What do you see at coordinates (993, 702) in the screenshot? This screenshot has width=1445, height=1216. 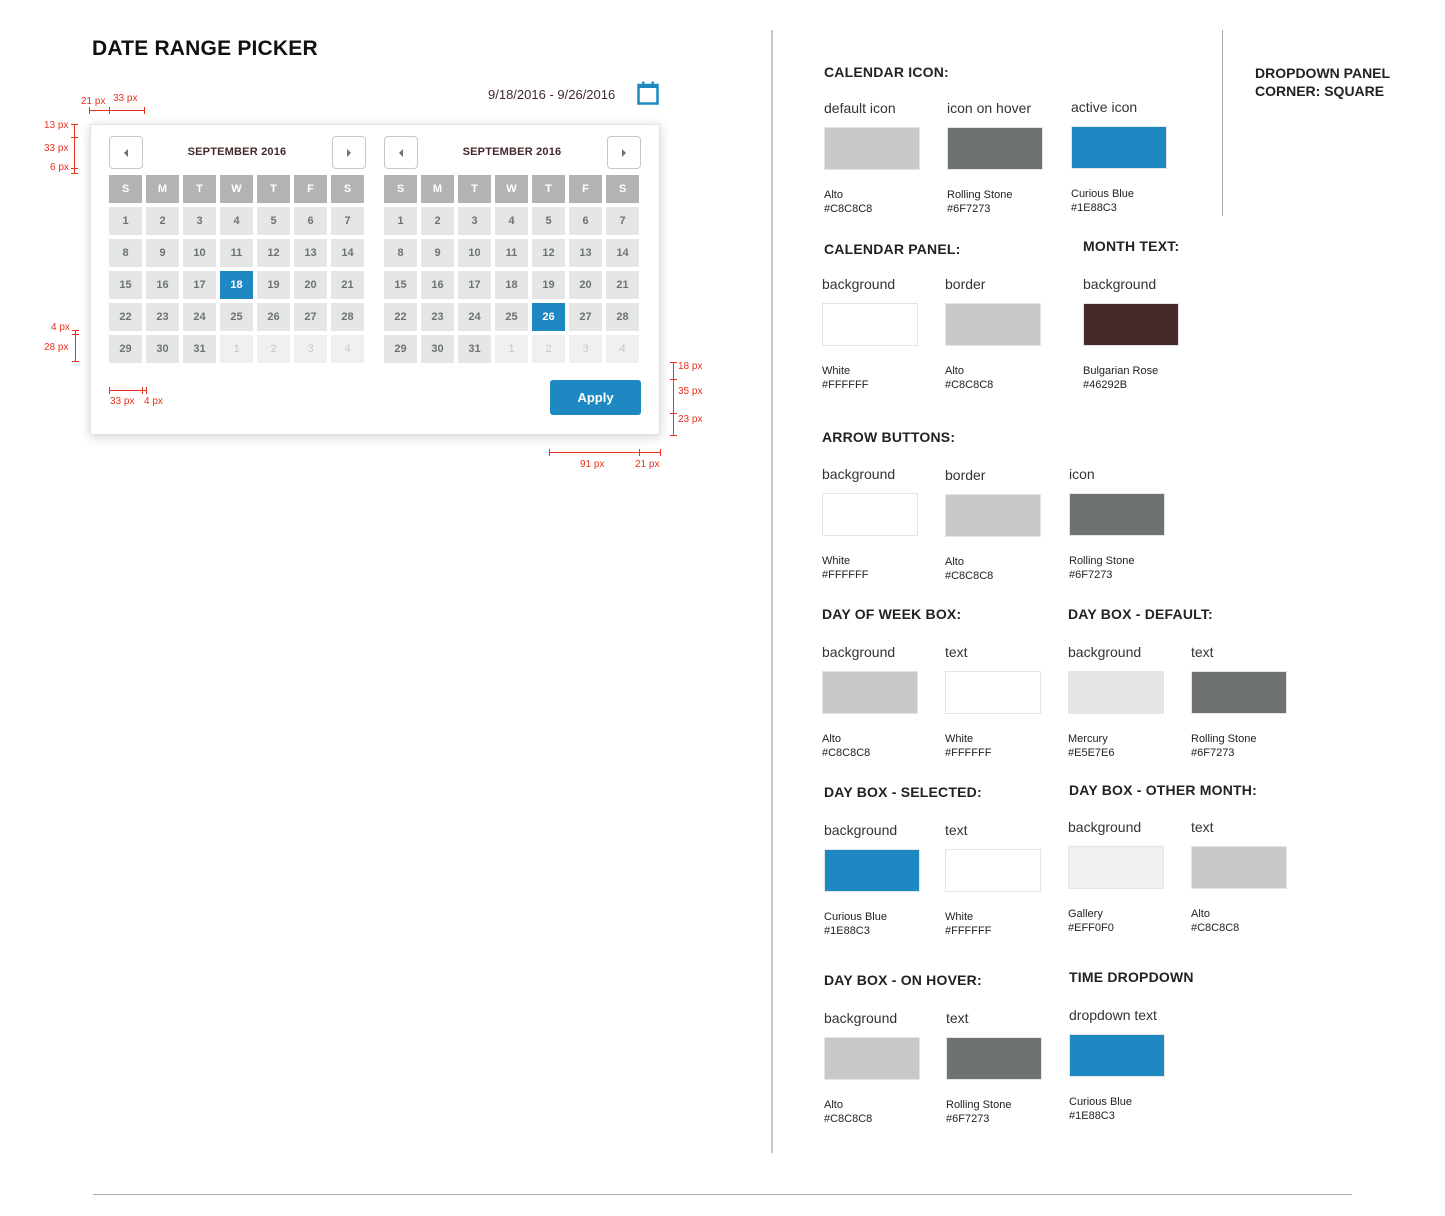 I see `color-swatch: text White #FFFFFF` at bounding box center [993, 702].